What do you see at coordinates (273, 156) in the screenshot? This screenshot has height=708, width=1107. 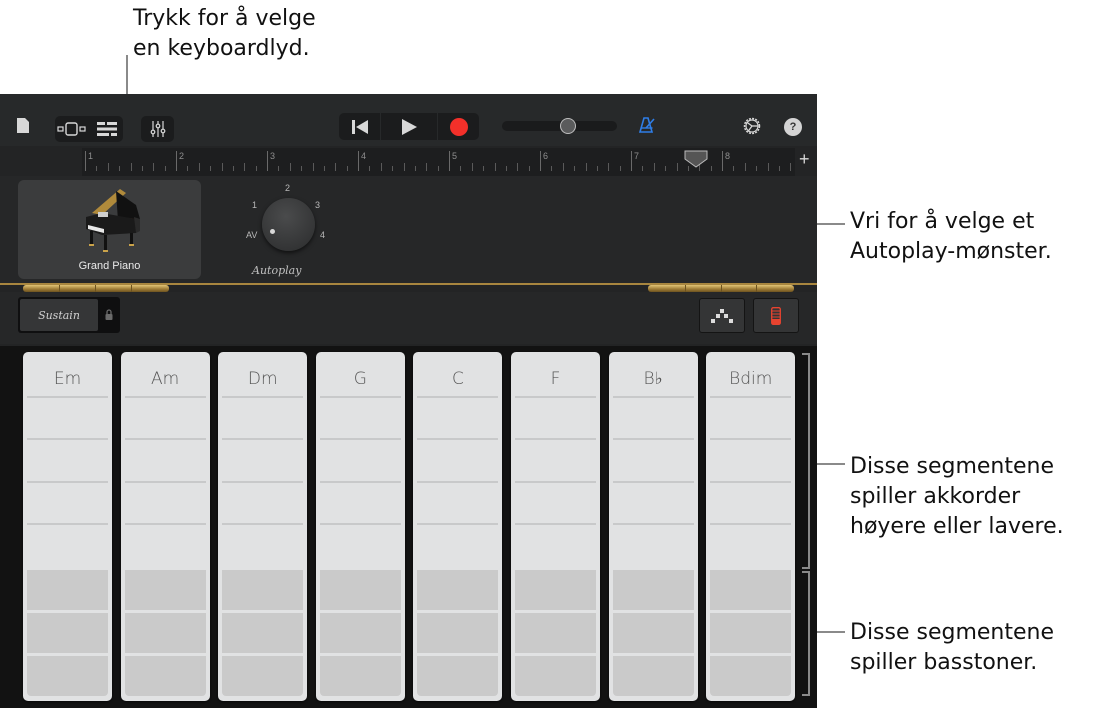 I see `ruler-bar-number: 3` at bounding box center [273, 156].